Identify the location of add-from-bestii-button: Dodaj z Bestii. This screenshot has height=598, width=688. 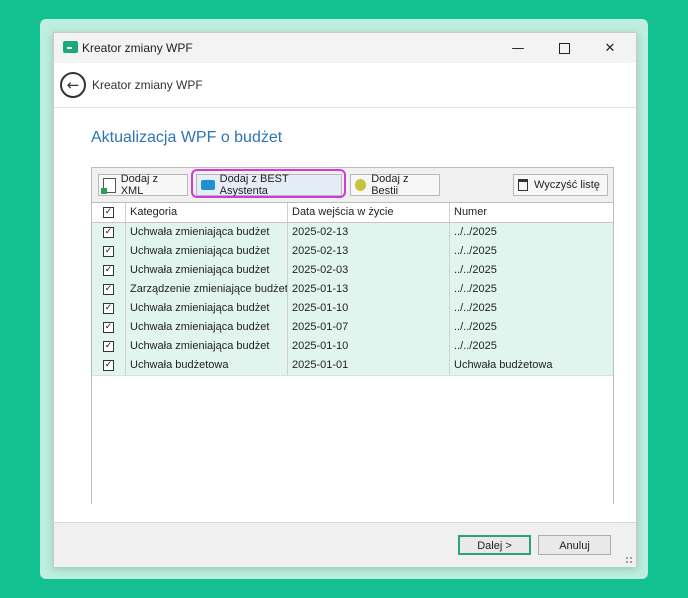
(395, 185).